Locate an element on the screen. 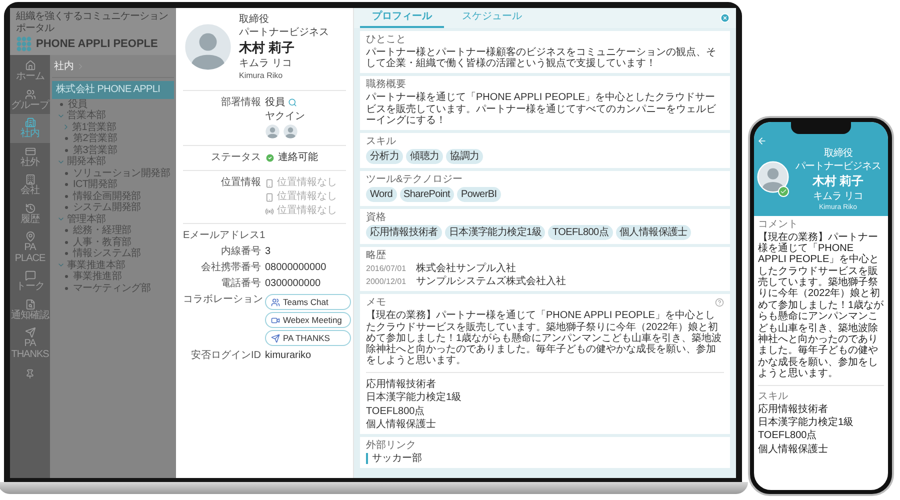 This screenshot has height=500, width=900. department-value: 役員 is located at coordinates (275, 102).